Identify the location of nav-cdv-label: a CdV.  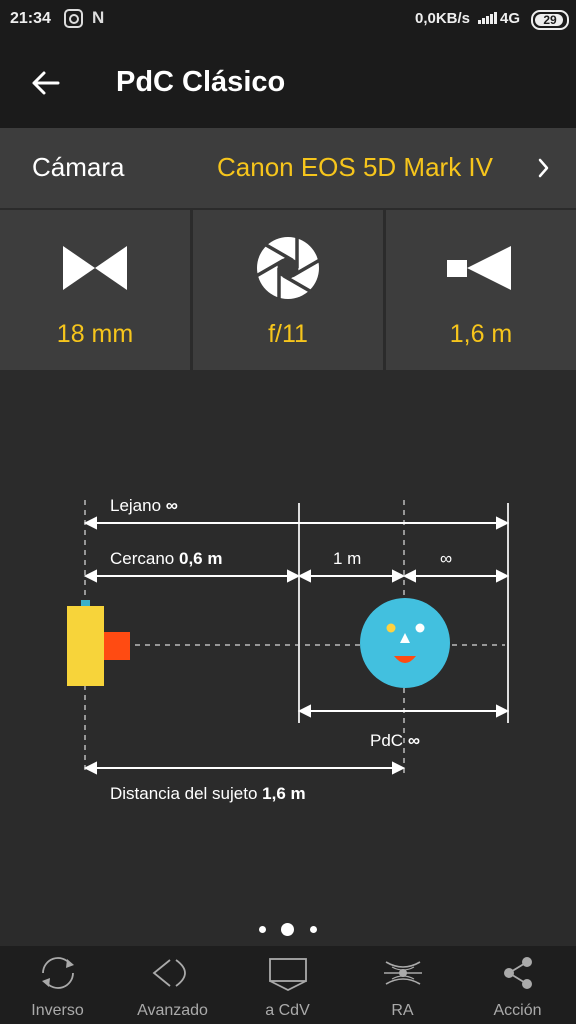
(287, 1010).